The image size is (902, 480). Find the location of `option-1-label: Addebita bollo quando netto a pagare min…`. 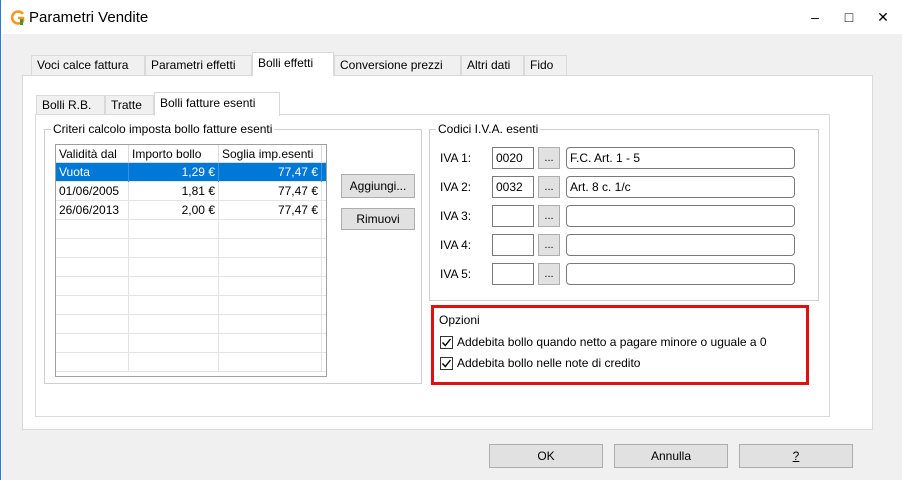

option-1-label: Addebita bollo quando netto a pagare min… is located at coordinates (612, 342).